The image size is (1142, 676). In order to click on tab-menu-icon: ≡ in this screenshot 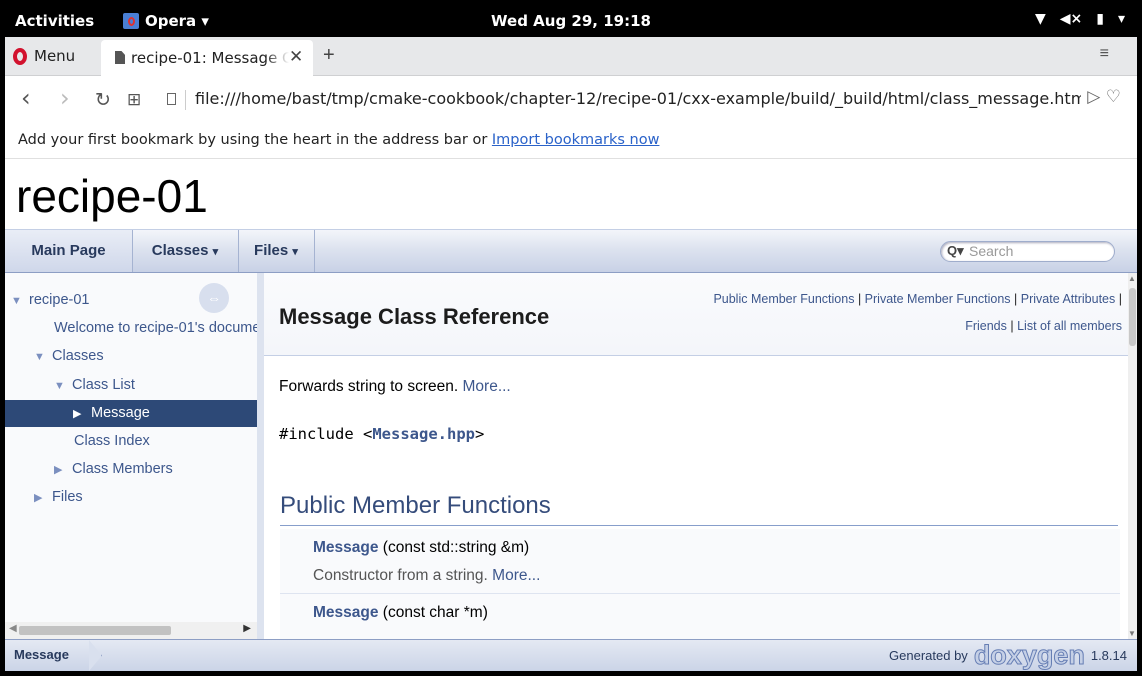, I will do `click(1104, 54)`.